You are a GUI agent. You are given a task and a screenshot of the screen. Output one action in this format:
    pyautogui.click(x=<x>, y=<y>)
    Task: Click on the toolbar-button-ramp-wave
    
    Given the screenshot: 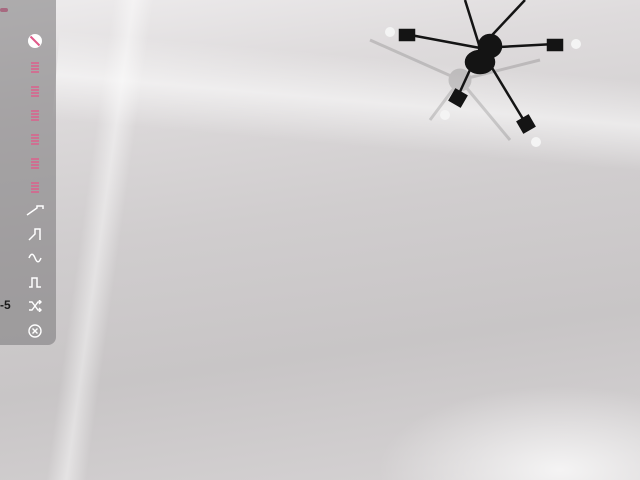 What is the action you would take?
    pyautogui.click(x=35, y=234)
    